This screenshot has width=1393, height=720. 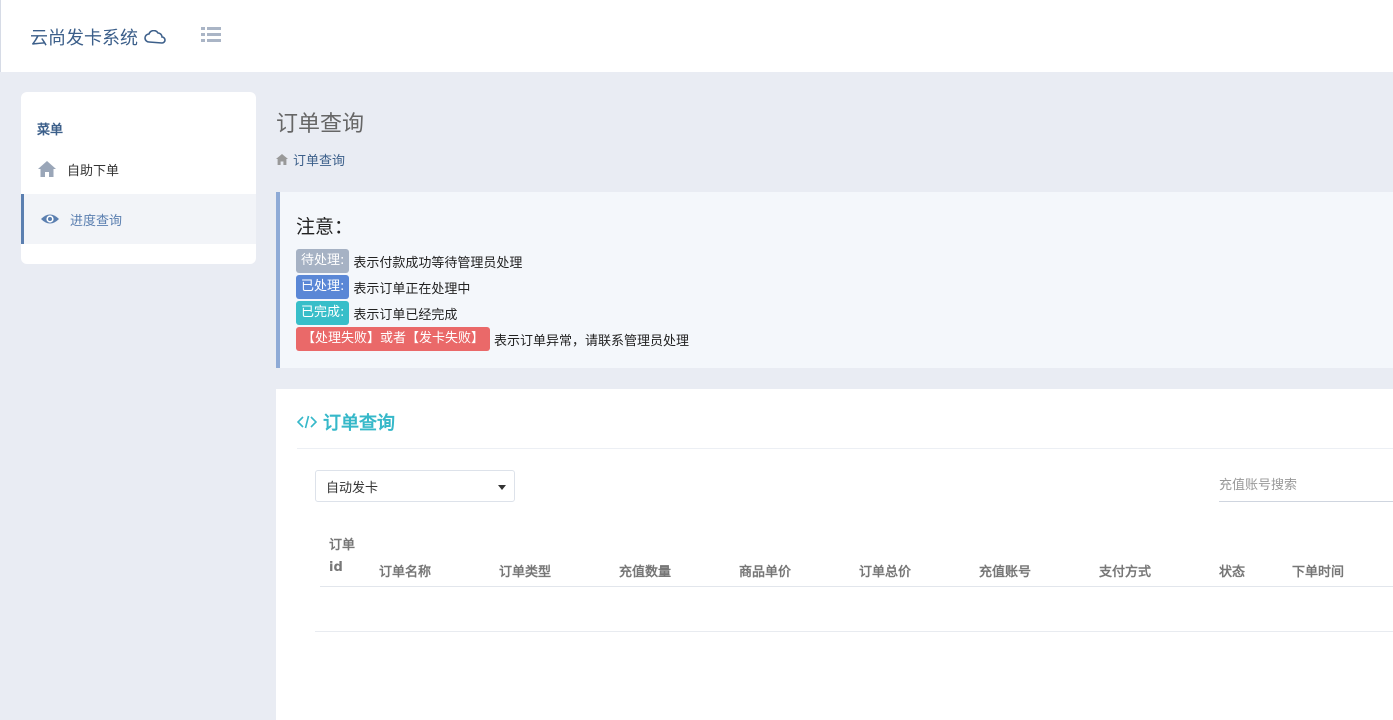 What do you see at coordinates (854, 631) in the screenshot?
I see `table-empty-row` at bounding box center [854, 631].